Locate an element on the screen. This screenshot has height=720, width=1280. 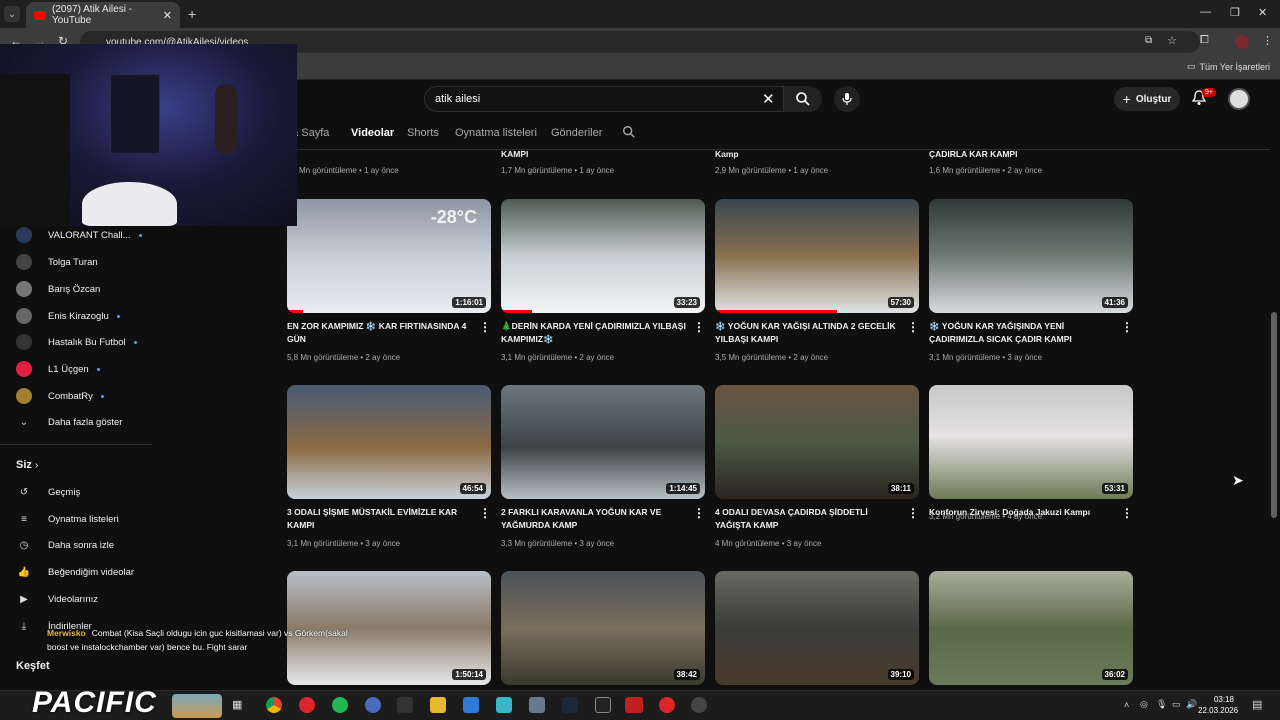
opera-taskbar-icon is located at coordinates (307, 705).